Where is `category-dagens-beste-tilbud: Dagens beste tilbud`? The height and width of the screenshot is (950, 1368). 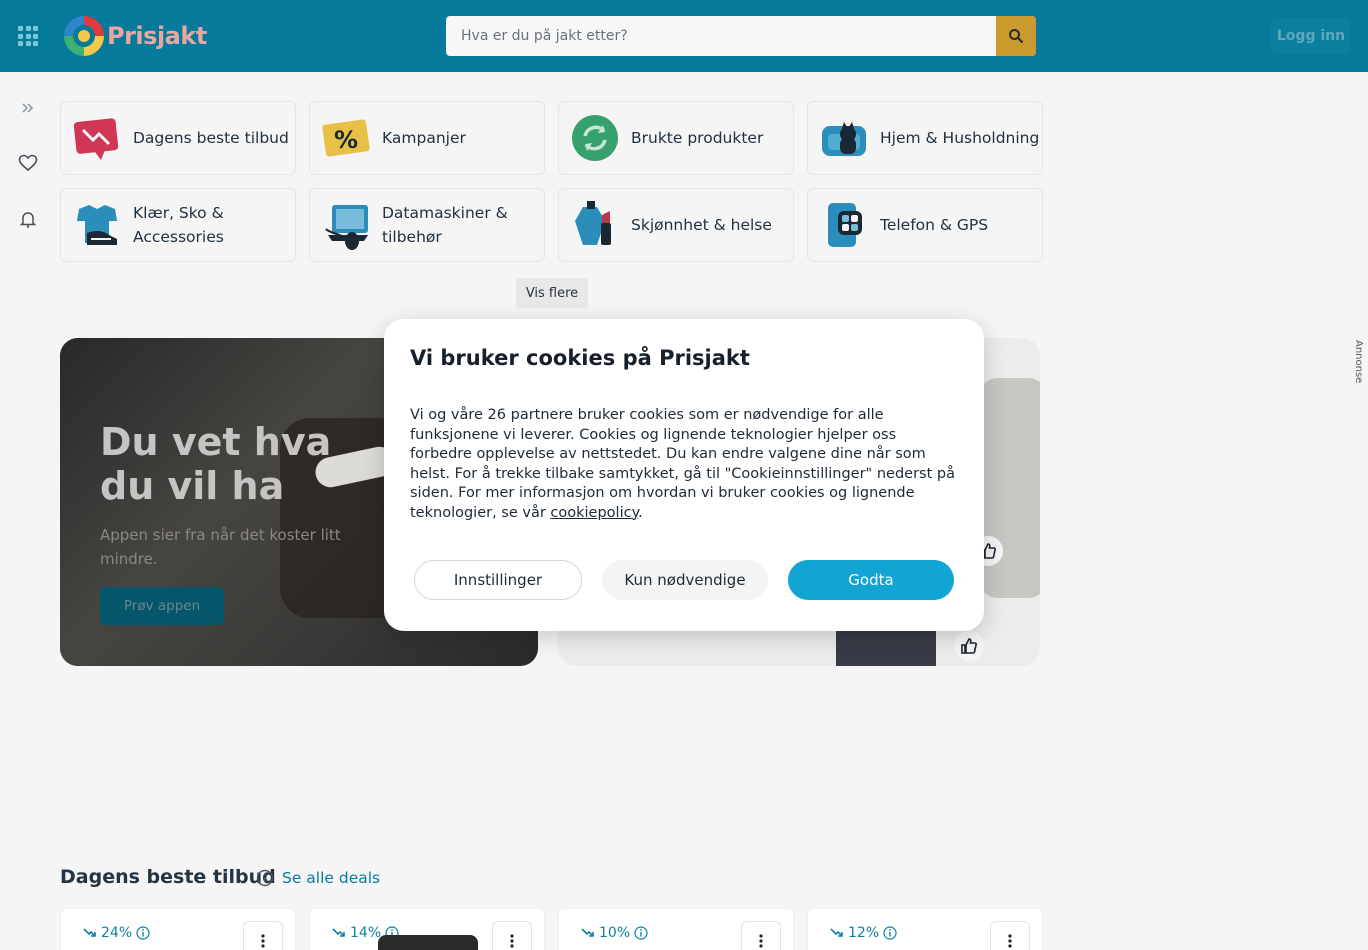 category-dagens-beste-tilbud: Dagens beste tilbud is located at coordinates (178, 138).